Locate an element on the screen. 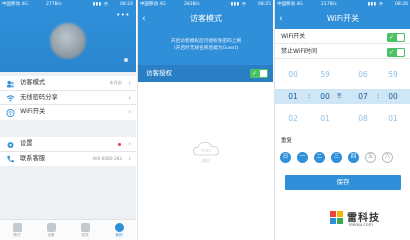  page-title: 访客模式 is located at coordinates (206, 18).